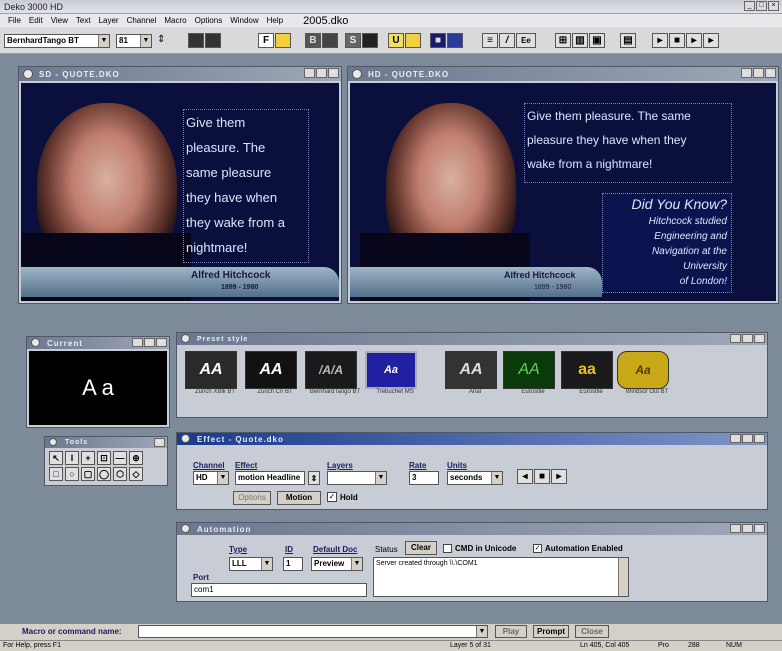  What do you see at coordinates (279, 590) in the screenshot?
I see `port-input: com1` at bounding box center [279, 590].